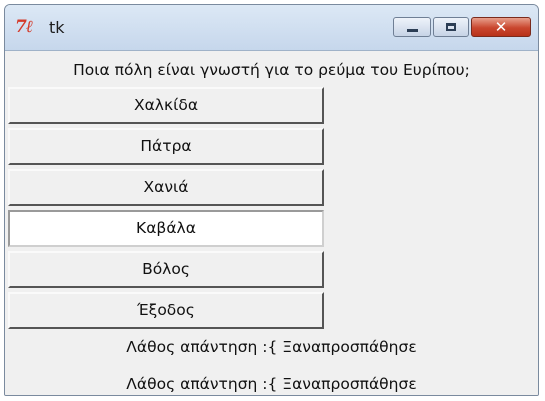  What do you see at coordinates (271, 28) in the screenshot?
I see `title-bar: 7ℓ tk ✕` at bounding box center [271, 28].